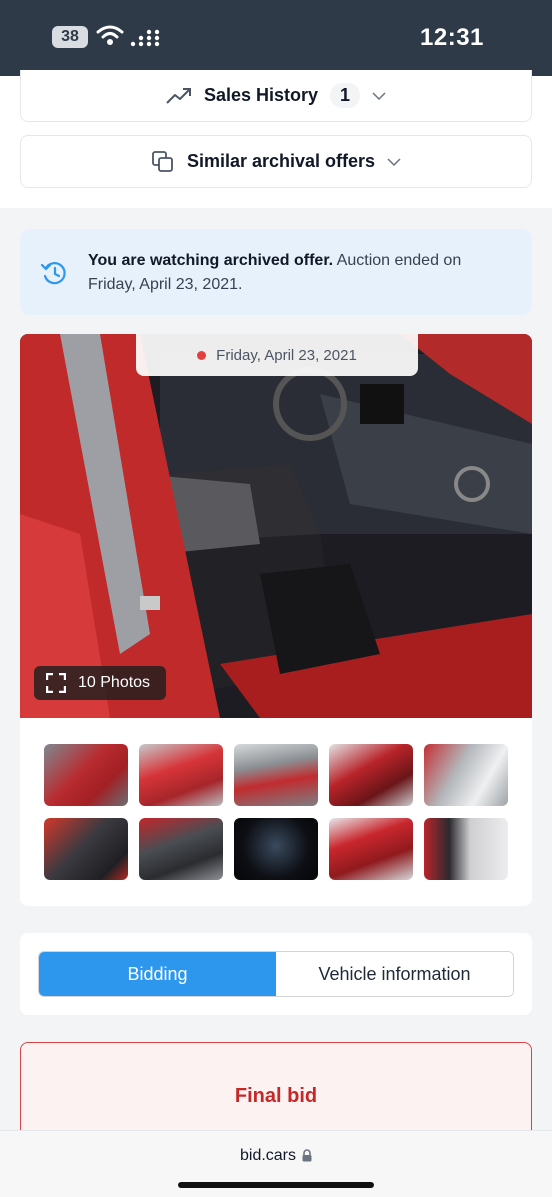 The image size is (552, 1197). Describe the element at coordinates (157, 974) in the screenshot. I see `tab-bidding: Bidding` at that location.